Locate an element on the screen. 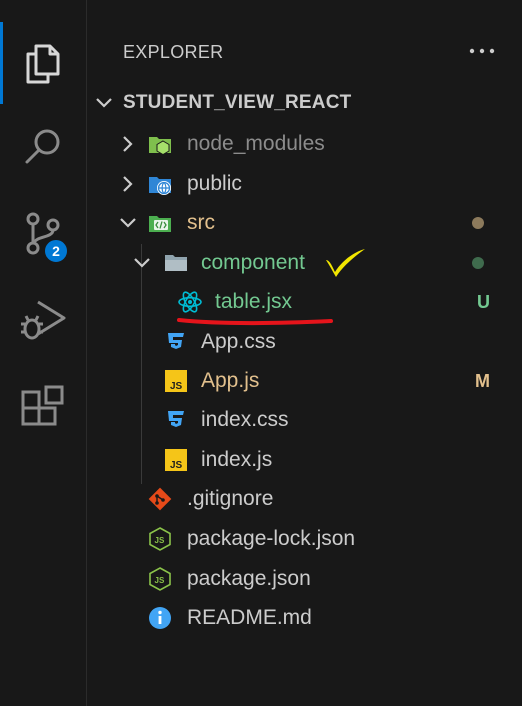 The height and width of the screenshot is (706, 522). react-icon is located at coordinates (190, 302).